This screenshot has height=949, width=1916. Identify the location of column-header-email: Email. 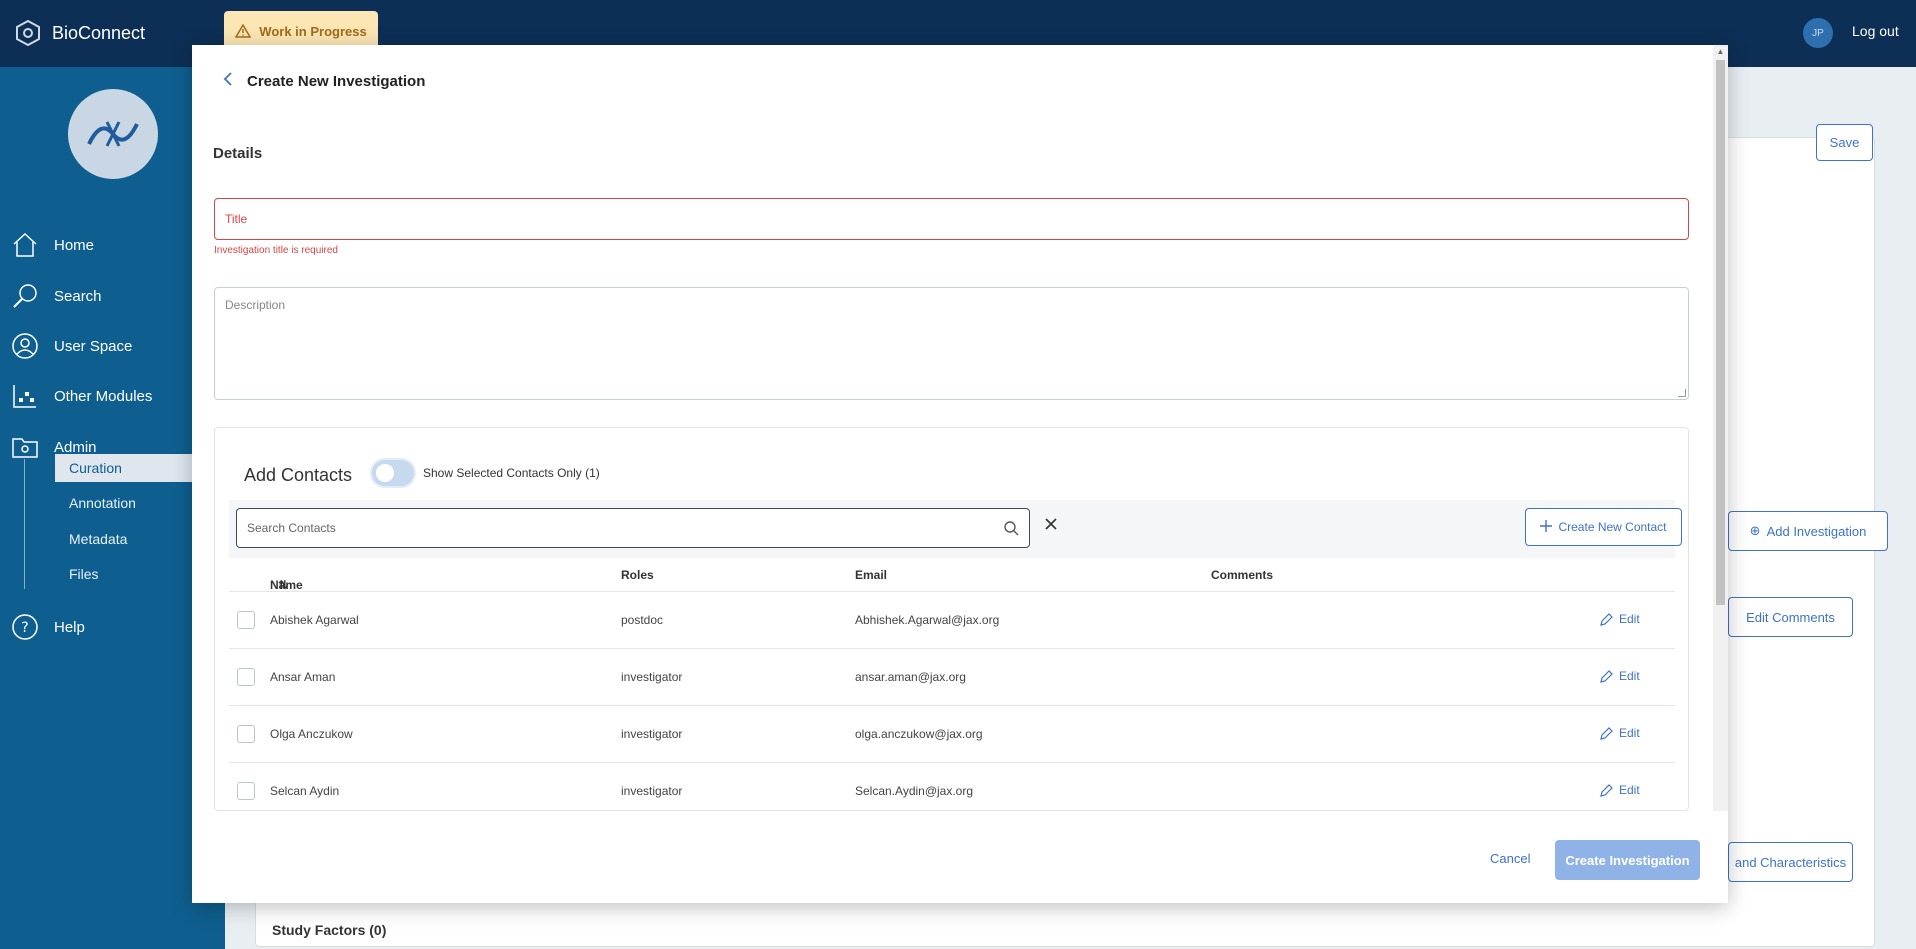
(871, 575).